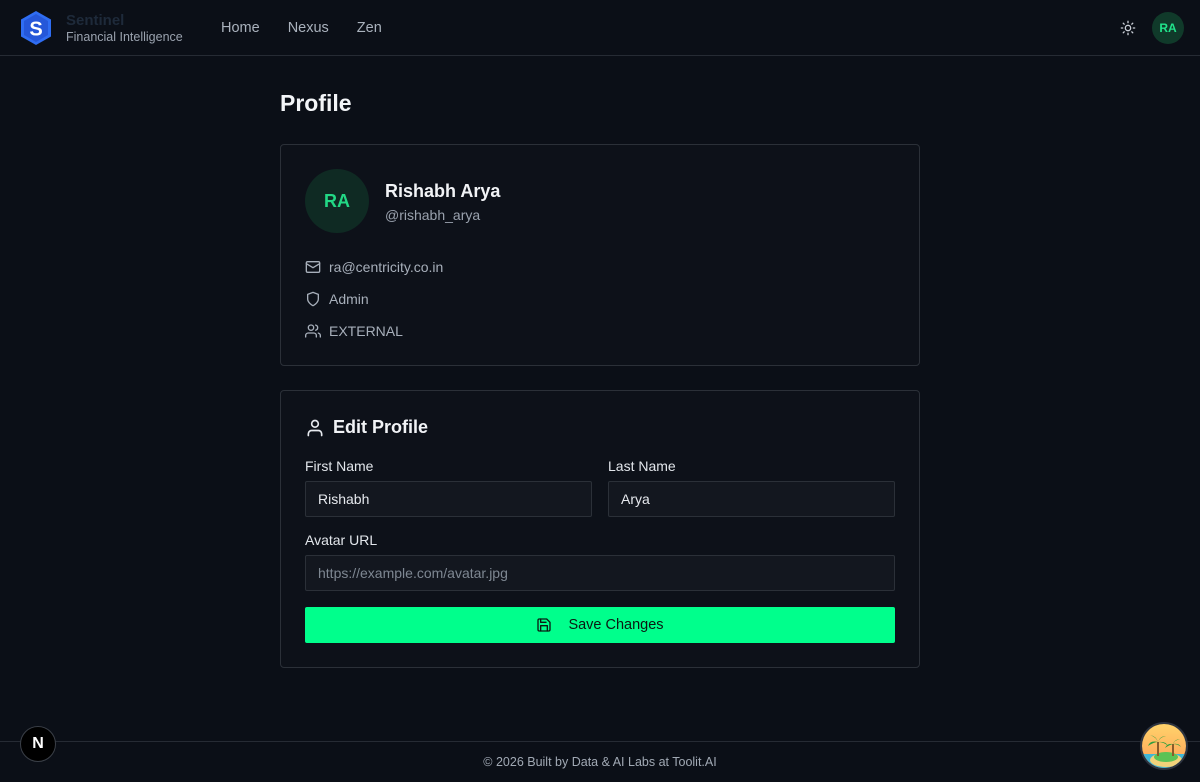  What do you see at coordinates (308, 28) in the screenshot?
I see `nav-nexus: Nexus` at bounding box center [308, 28].